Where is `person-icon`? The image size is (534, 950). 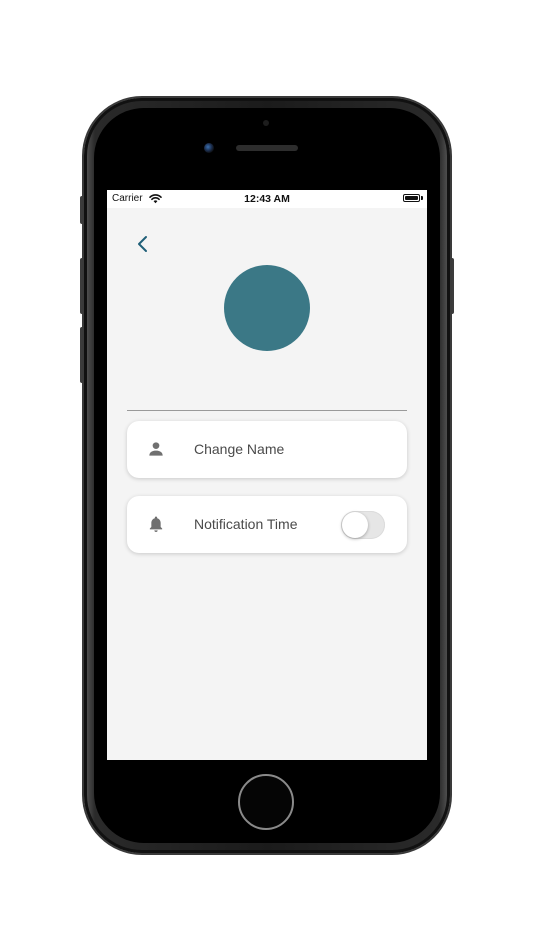
person-icon is located at coordinates (156, 449).